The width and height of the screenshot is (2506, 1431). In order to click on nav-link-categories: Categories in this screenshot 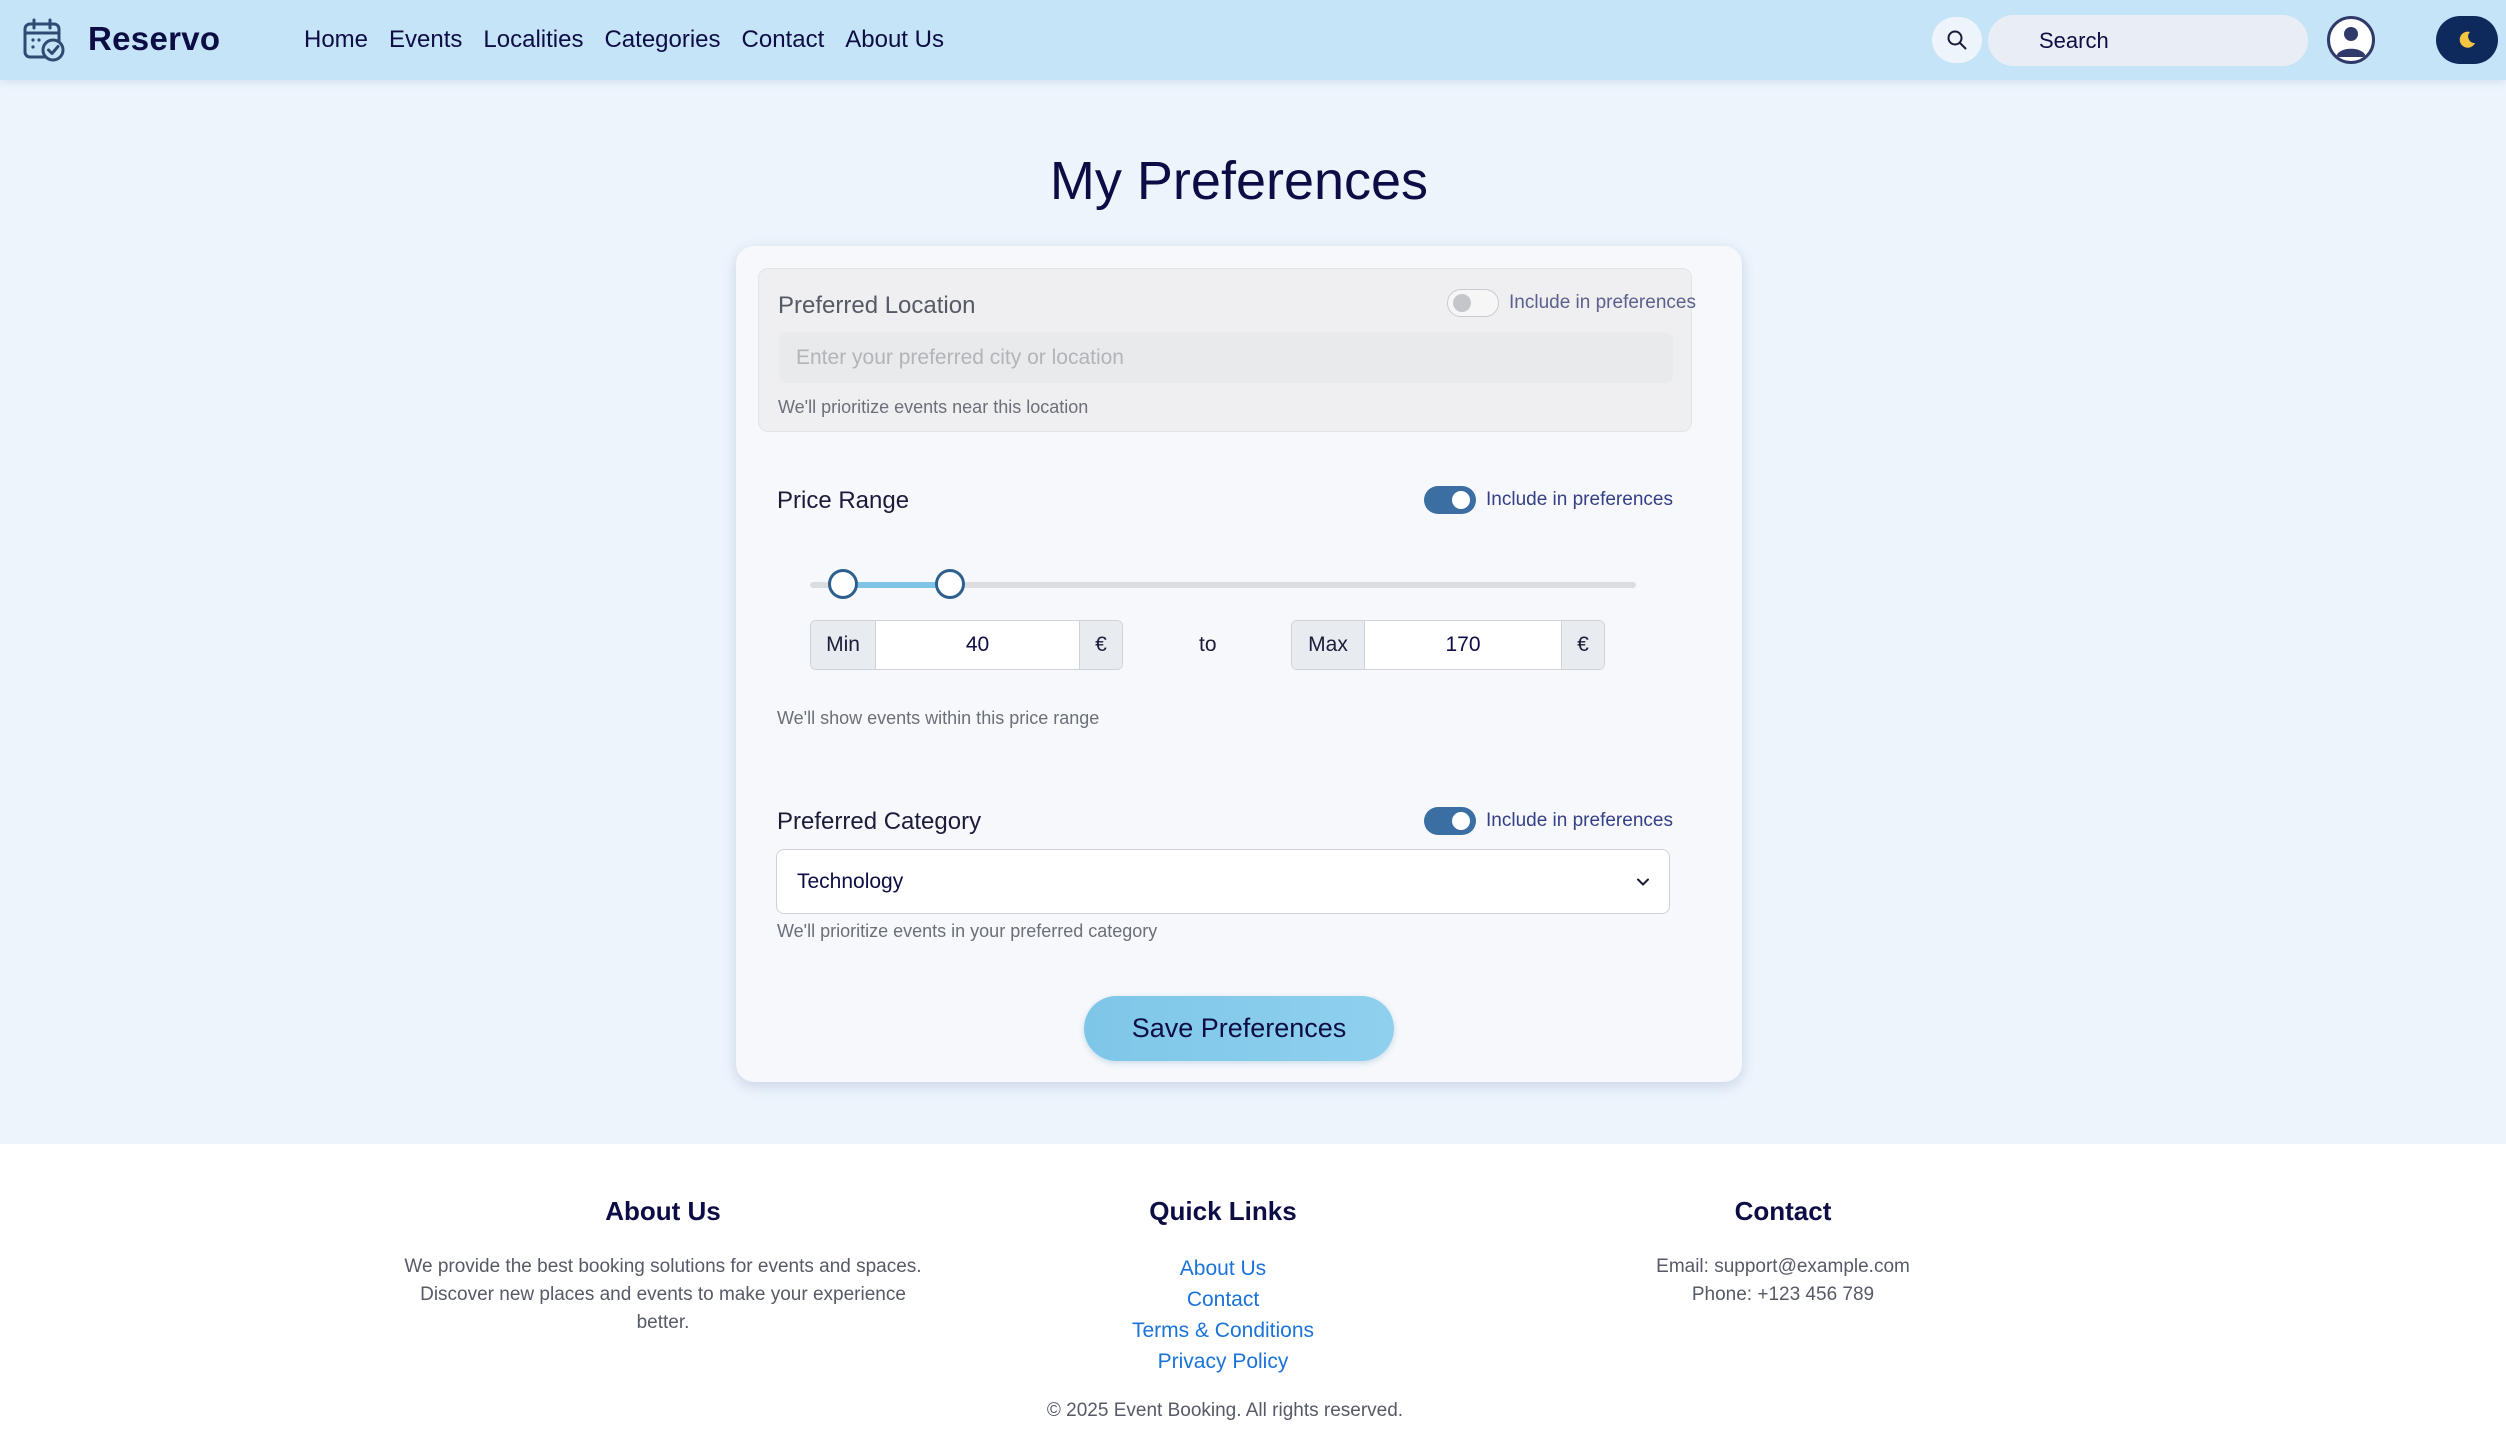, I will do `click(662, 40)`.